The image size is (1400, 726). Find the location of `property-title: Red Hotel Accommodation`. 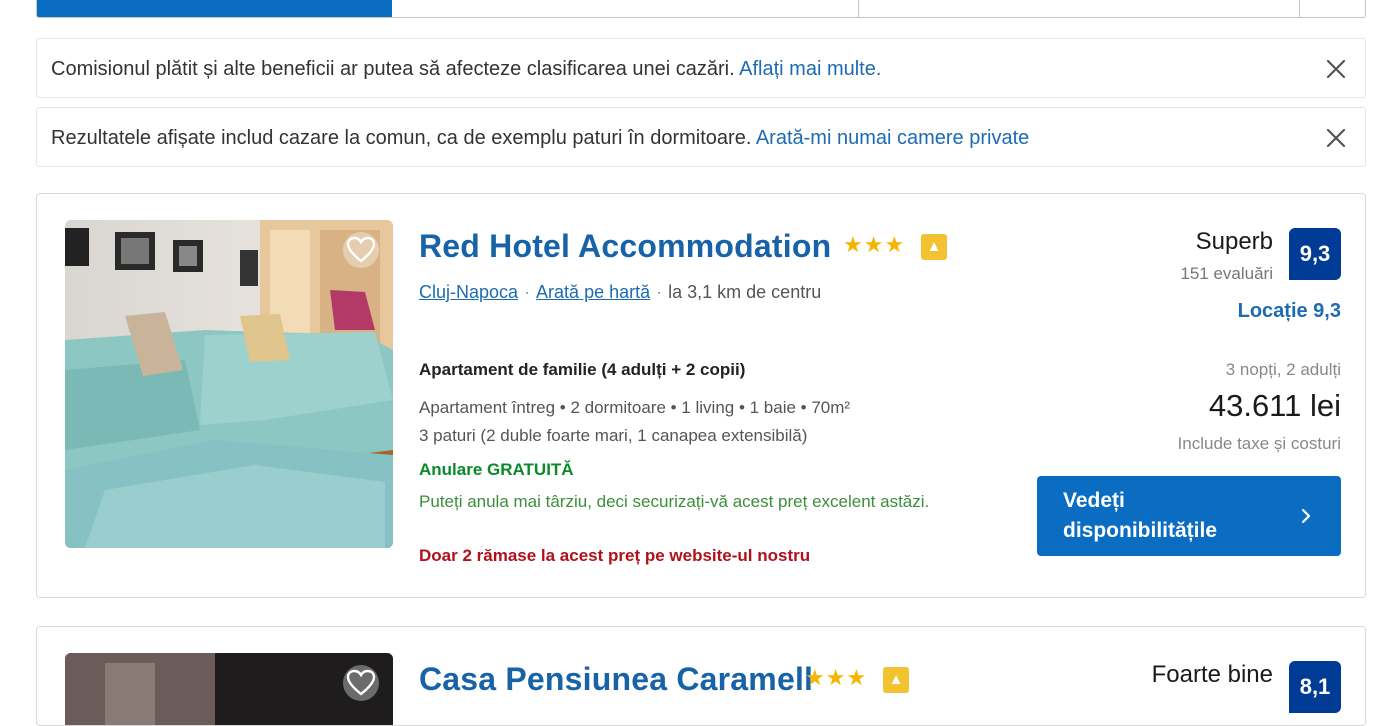

property-title: Red Hotel Accommodation is located at coordinates (625, 246).